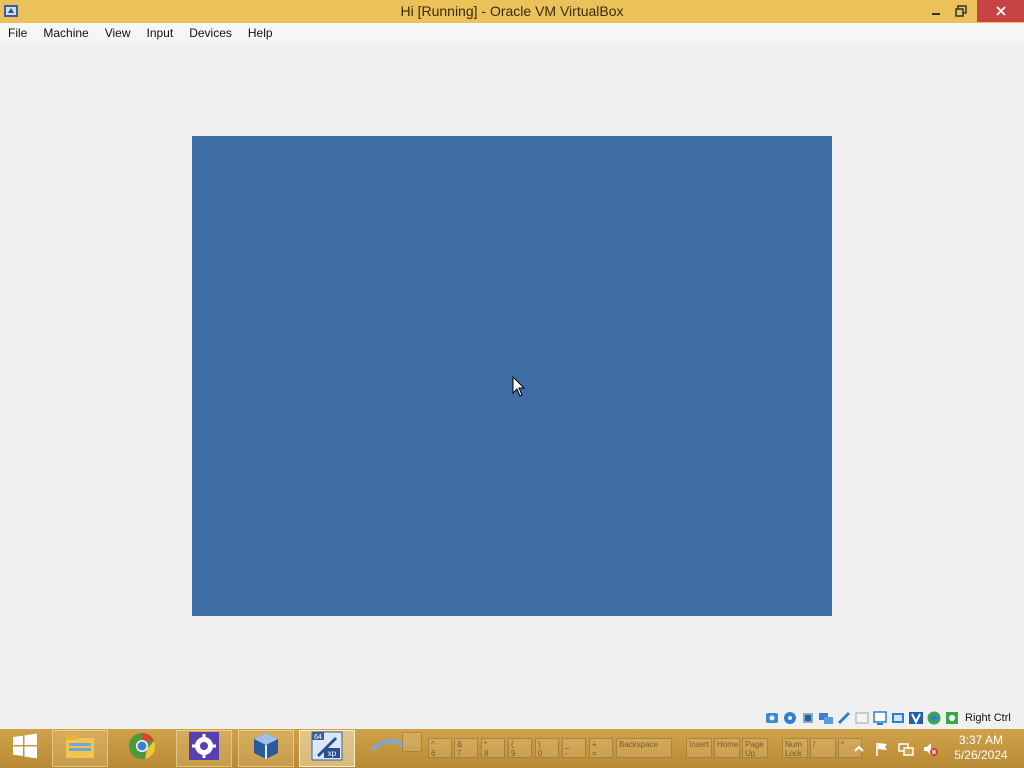 Image resolution: width=1024 pixels, height=768 pixels. Describe the element at coordinates (519, 389) in the screenshot. I see `mouse-pointer-icon` at that location.